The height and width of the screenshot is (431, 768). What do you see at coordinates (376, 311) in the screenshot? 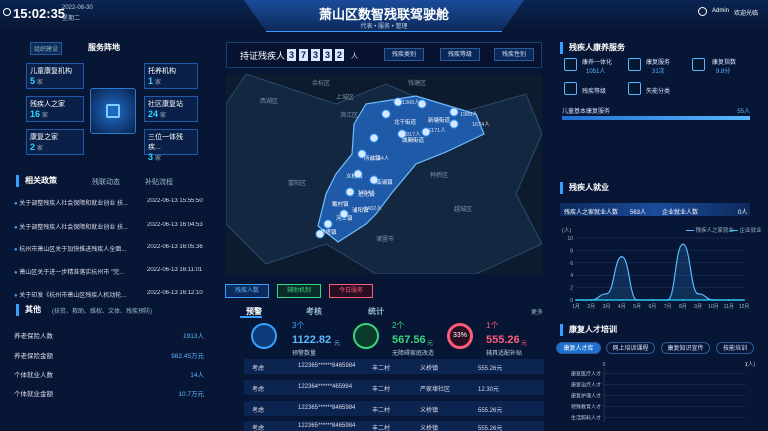
I see `tab-stats: 统计` at bounding box center [376, 311].